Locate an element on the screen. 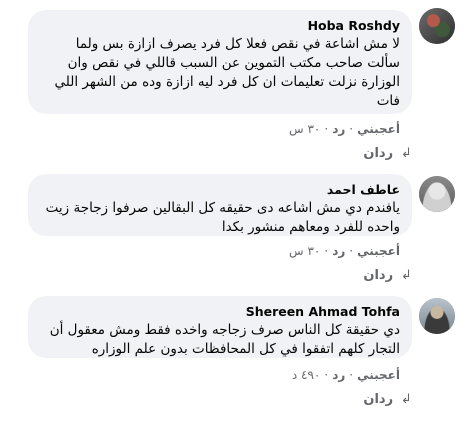  comment-timestamp: ٤٩٠ د is located at coordinates (306, 375).